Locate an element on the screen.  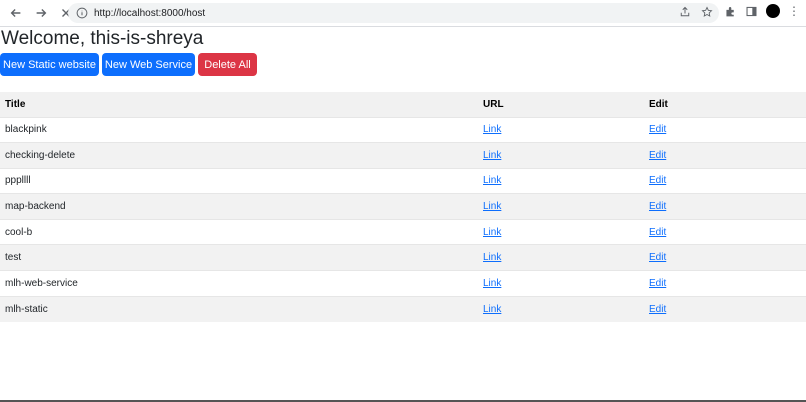
table-row: test Link Edit is located at coordinates (403, 257).